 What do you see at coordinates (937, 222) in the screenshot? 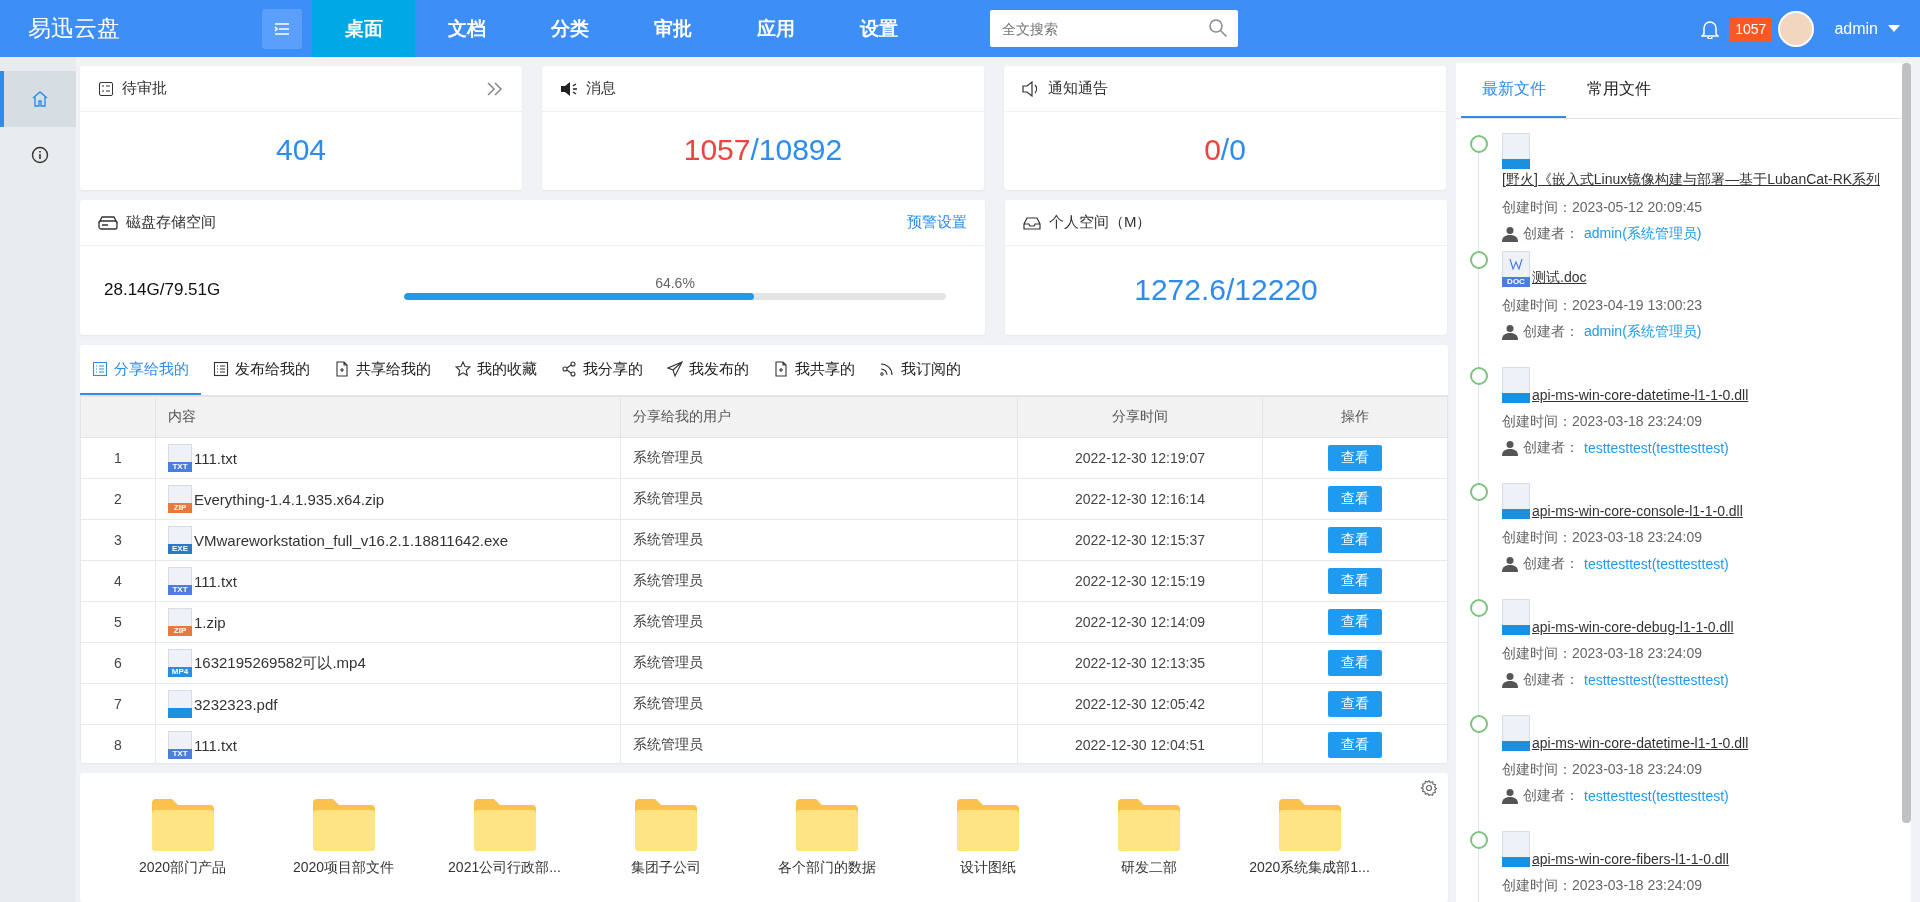
I see `alert-settings-link: 预警设置` at bounding box center [937, 222].